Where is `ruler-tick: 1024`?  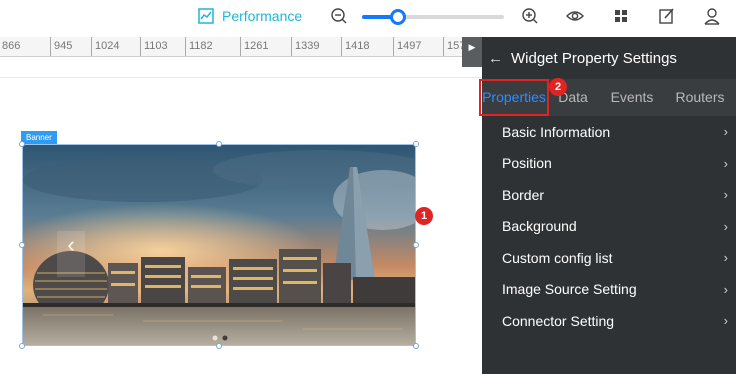 ruler-tick: 1024 is located at coordinates (105, 46).